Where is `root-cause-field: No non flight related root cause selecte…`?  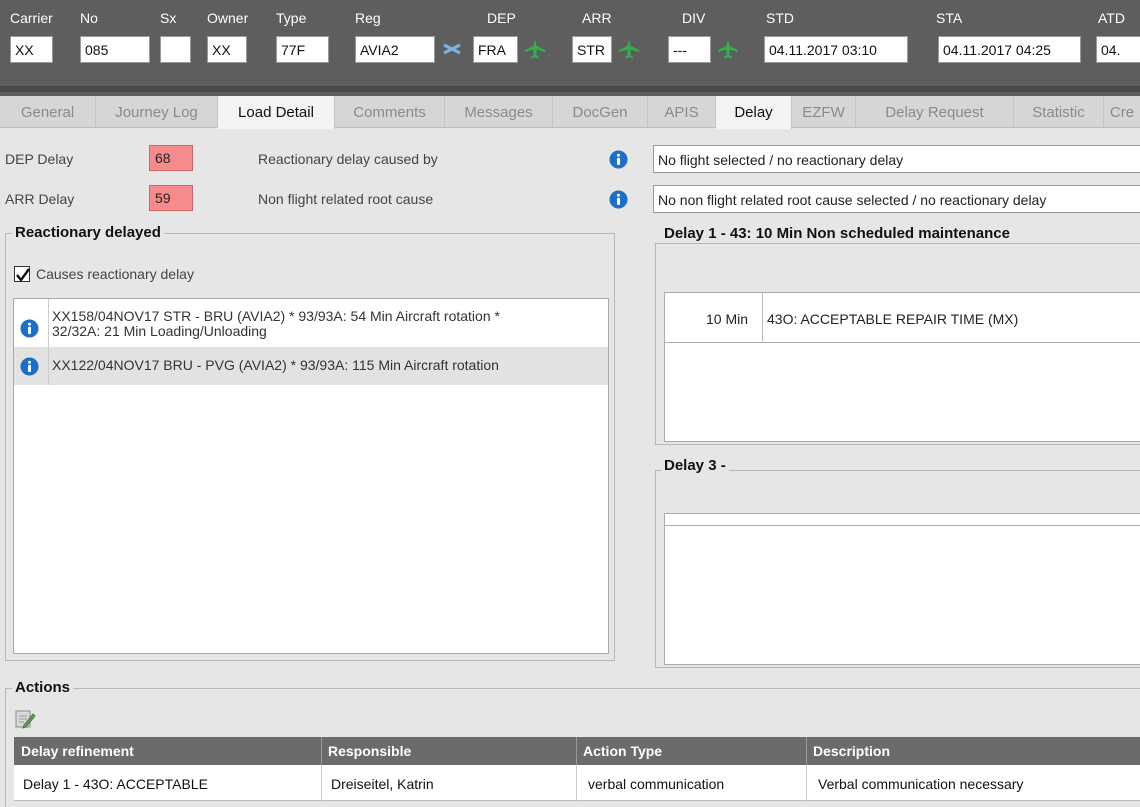
root-cause-field: No non flight related root cause selecte… is located at coordinates (896, 199).